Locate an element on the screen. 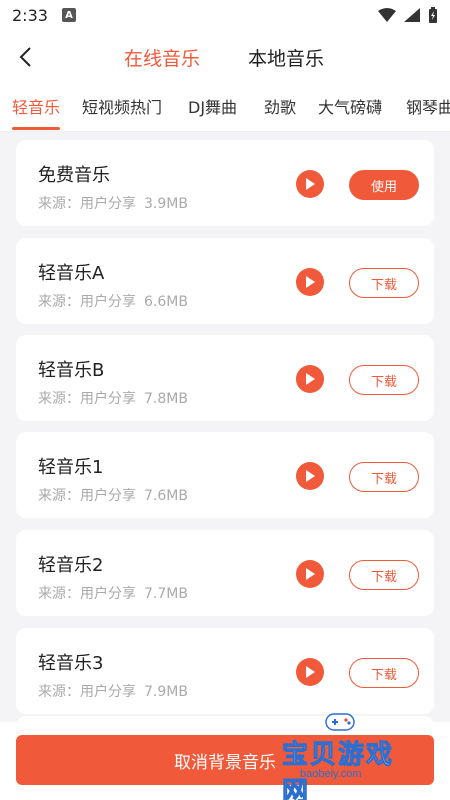 This screenshot has height=800, width=450. watermark-url: baobeiy.com is located at coordinates (331, 774).